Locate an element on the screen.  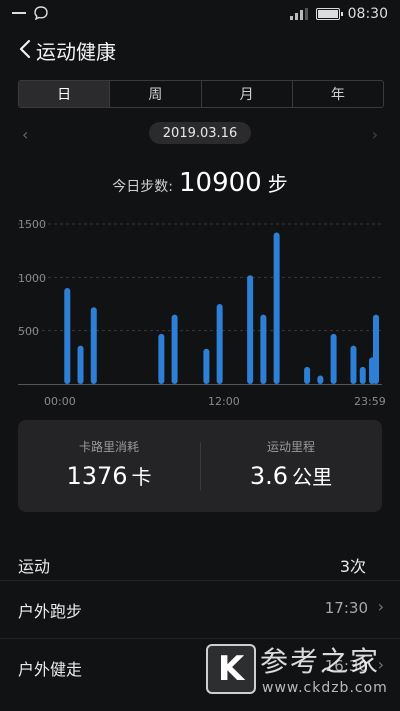
watermark-logo: K is located at coordinates (231, 669).